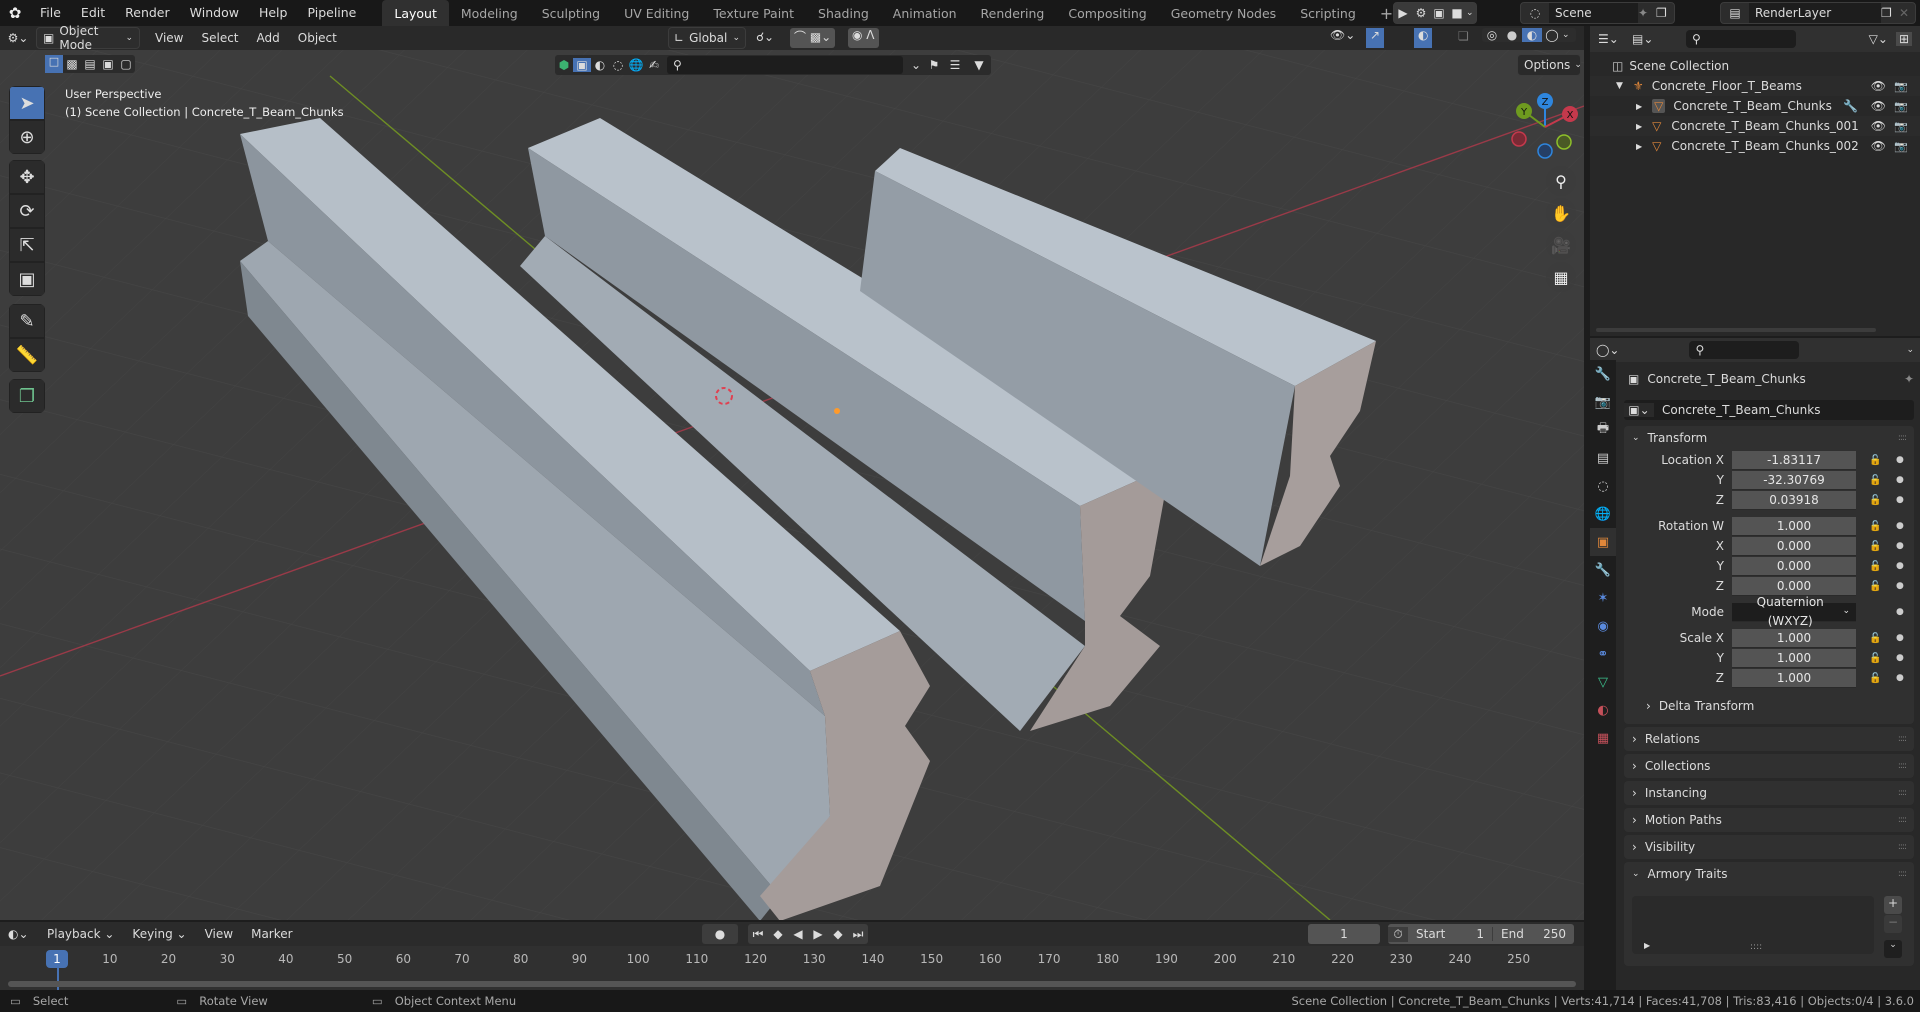  What do you see at coordinates (1755, 86) in the screenshot?
I see `collection-row: ▼ ⚜ Concrete_Floor_T_Beams 👁 📷` at bounding box center [1755, 86].